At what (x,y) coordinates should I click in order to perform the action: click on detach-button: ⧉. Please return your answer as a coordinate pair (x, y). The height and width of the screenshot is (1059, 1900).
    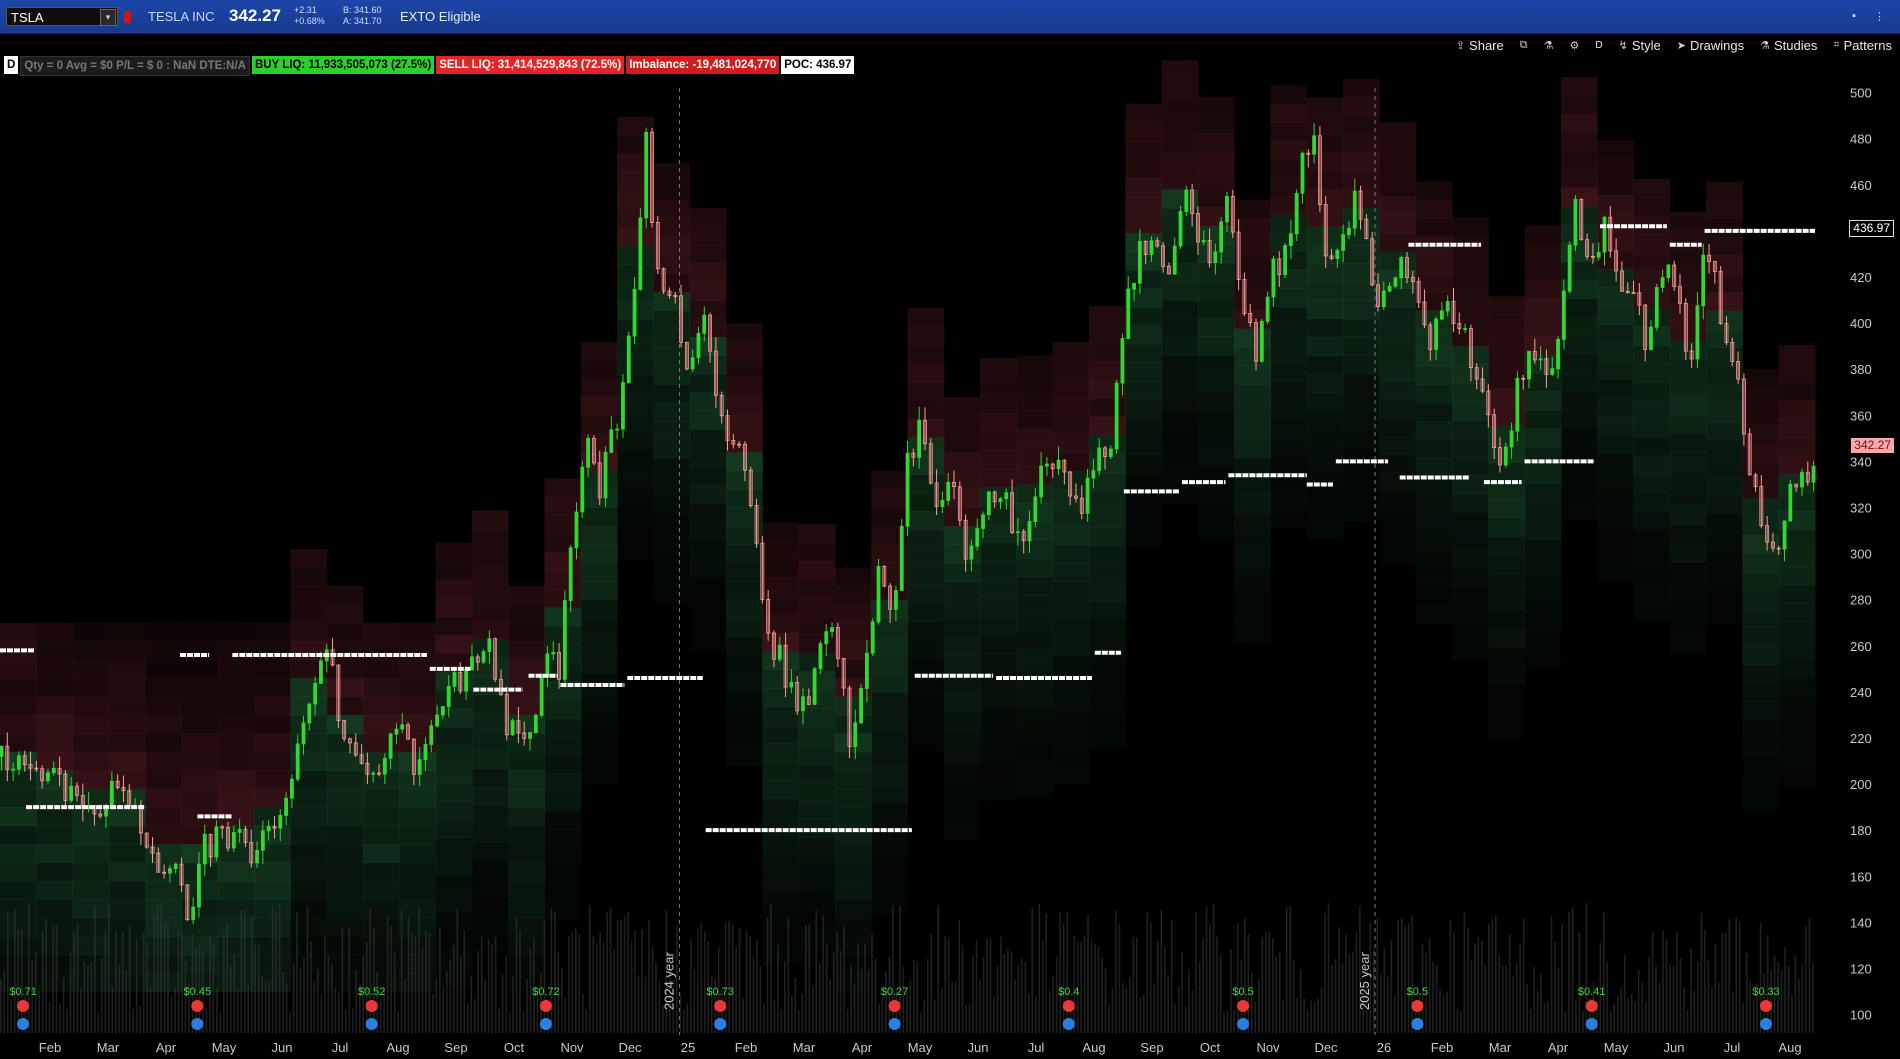
    Looking at the image, I should click on (1524, 45).